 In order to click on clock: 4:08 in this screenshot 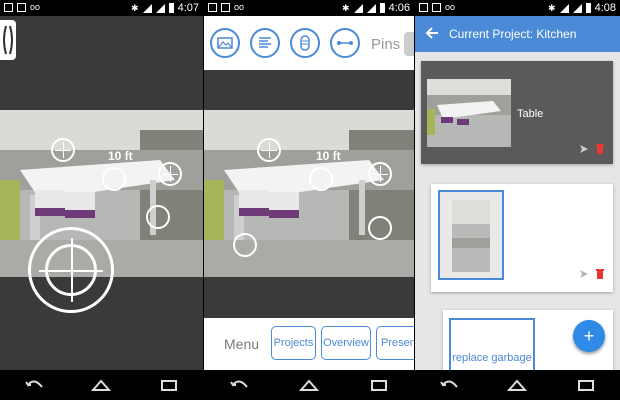, I will do `click(605, 8)`.